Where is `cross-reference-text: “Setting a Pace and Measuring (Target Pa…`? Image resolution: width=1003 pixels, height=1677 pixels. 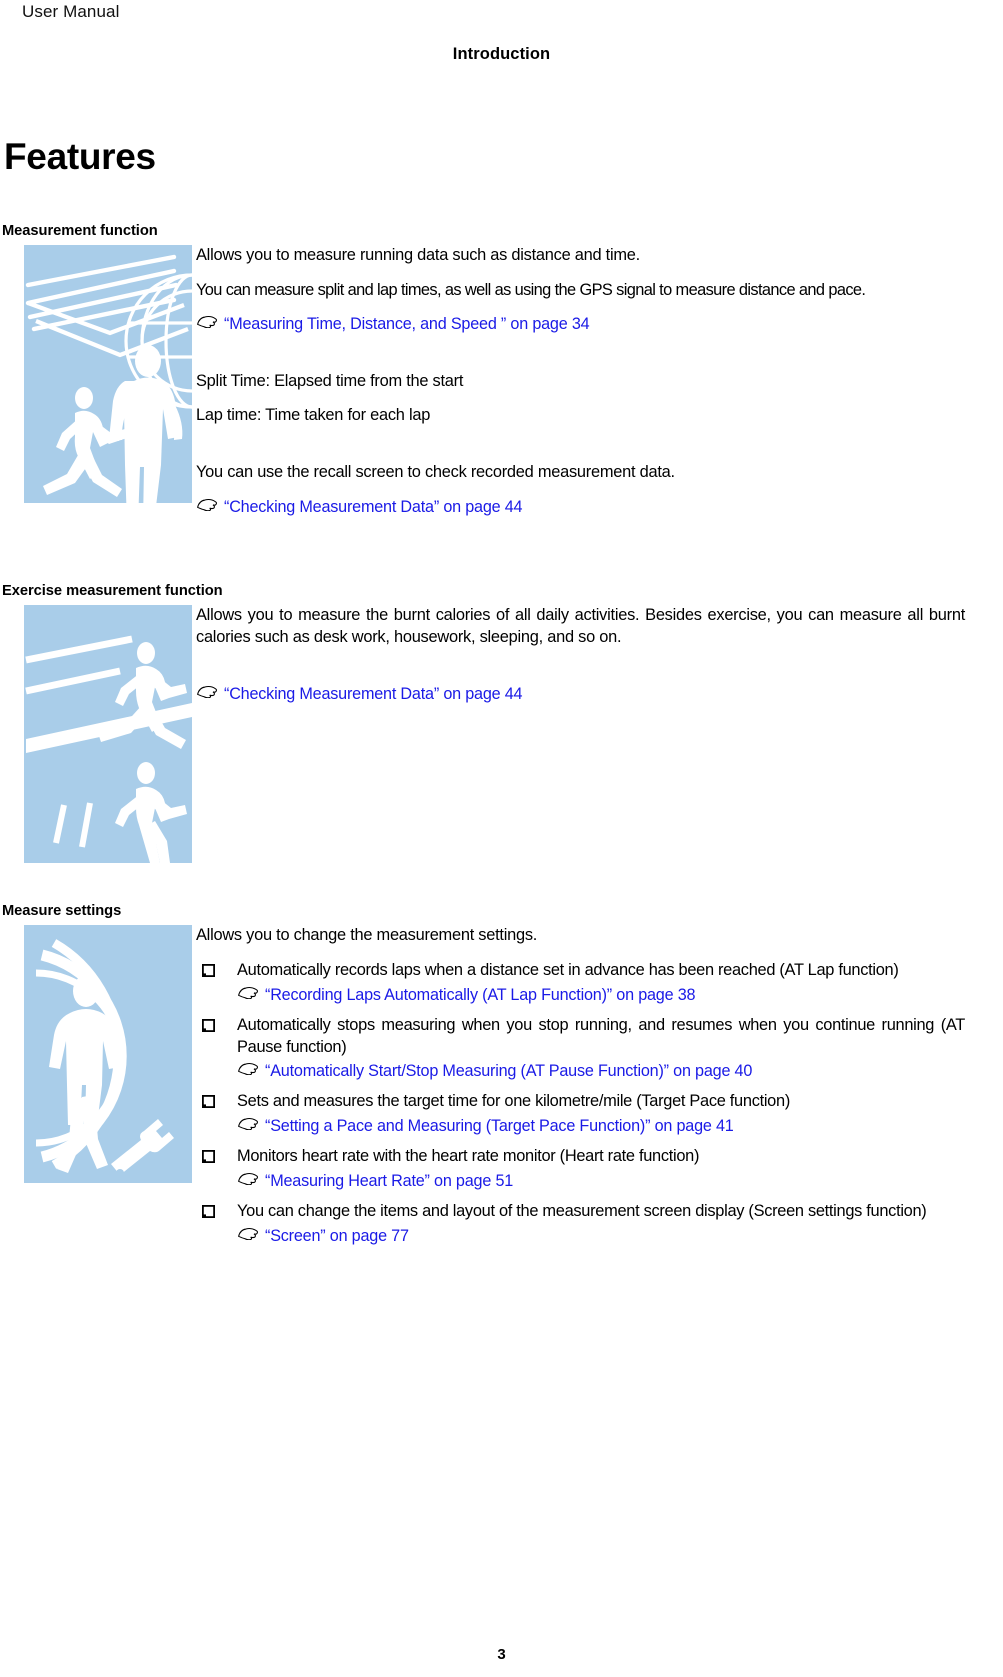
cross-reference-text: “Setting a Pace and Measuring (Target Pa… is located at coordinates (499, 1126).